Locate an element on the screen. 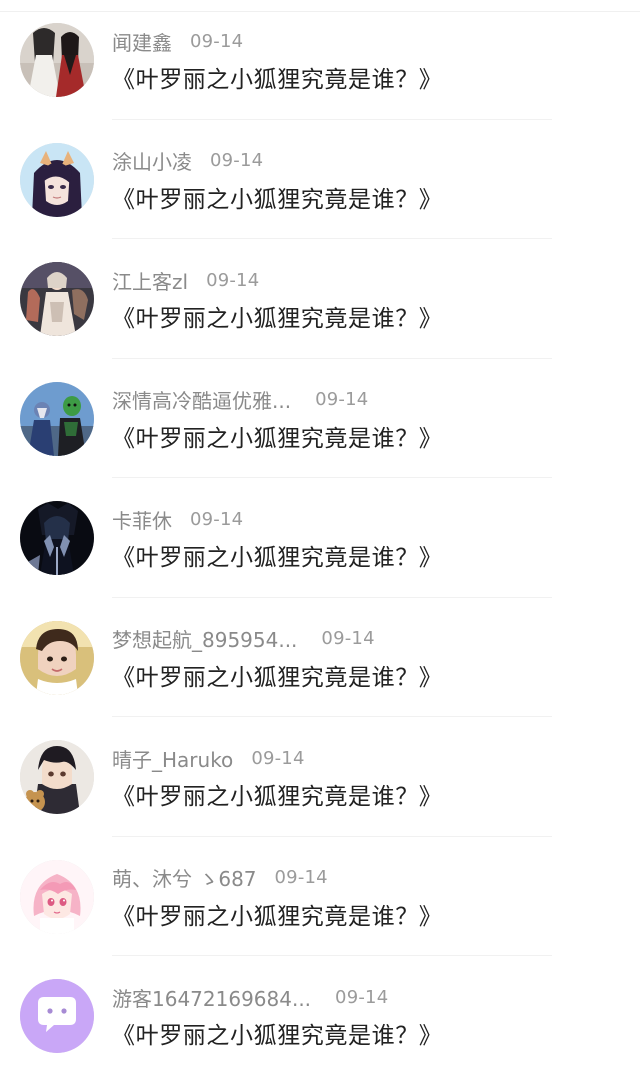  chat-bubble-icon is located at coordinates (57, 1016).